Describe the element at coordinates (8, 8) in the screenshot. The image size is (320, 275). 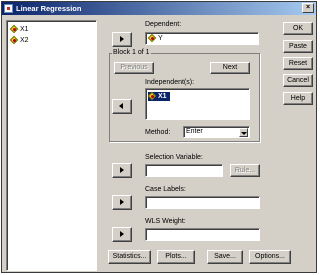
I see `app-icon` at that location.